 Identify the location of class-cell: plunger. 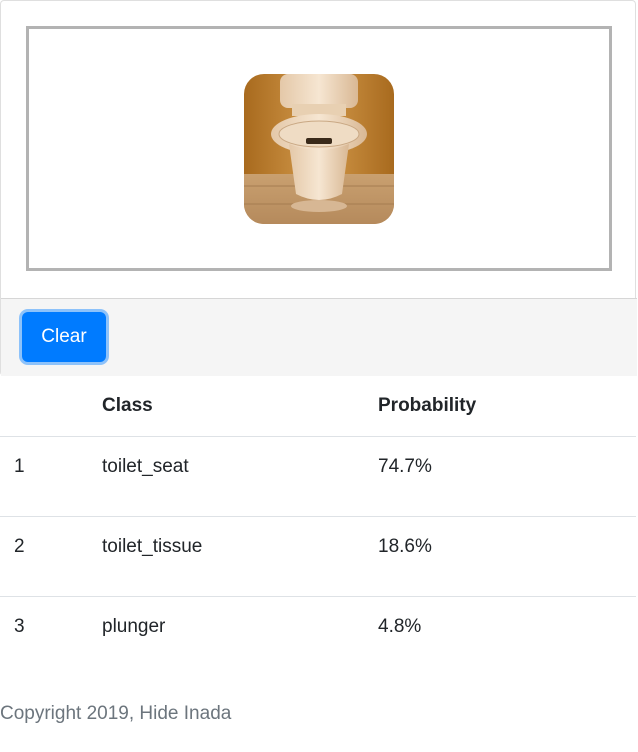
(134, 626).